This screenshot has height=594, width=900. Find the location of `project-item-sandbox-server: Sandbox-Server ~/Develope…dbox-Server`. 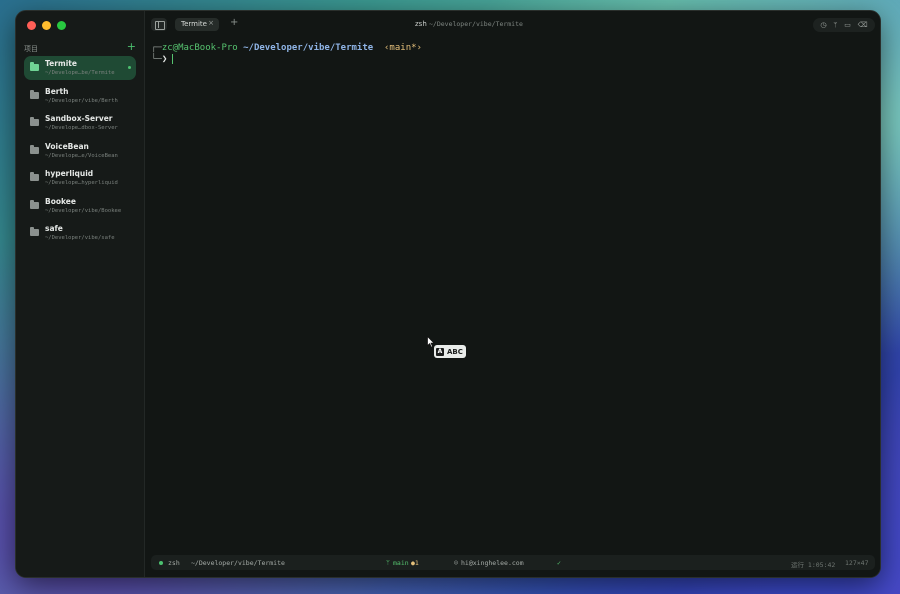

project-item-sandbox-server: Sandbox-Server ~/Develope…dbox-Server is located at coordinates (80, 123).